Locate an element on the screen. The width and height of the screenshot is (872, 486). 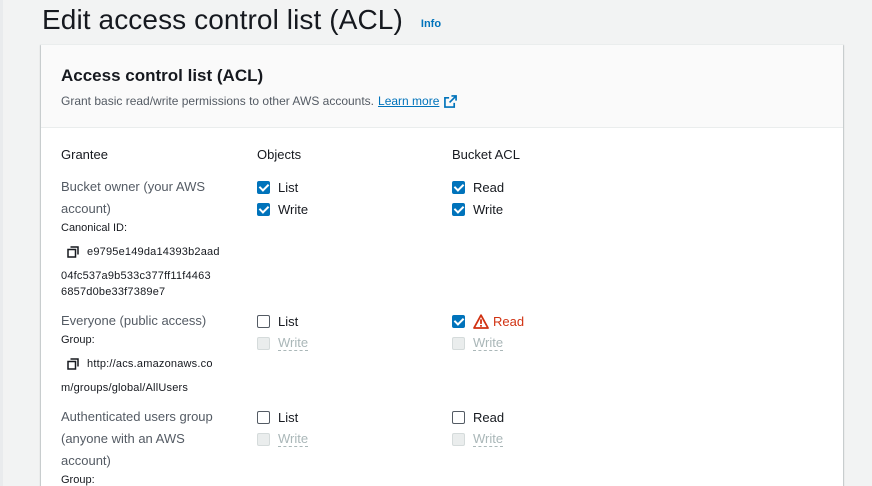
warning-icon is located at coordinates (481, 321).